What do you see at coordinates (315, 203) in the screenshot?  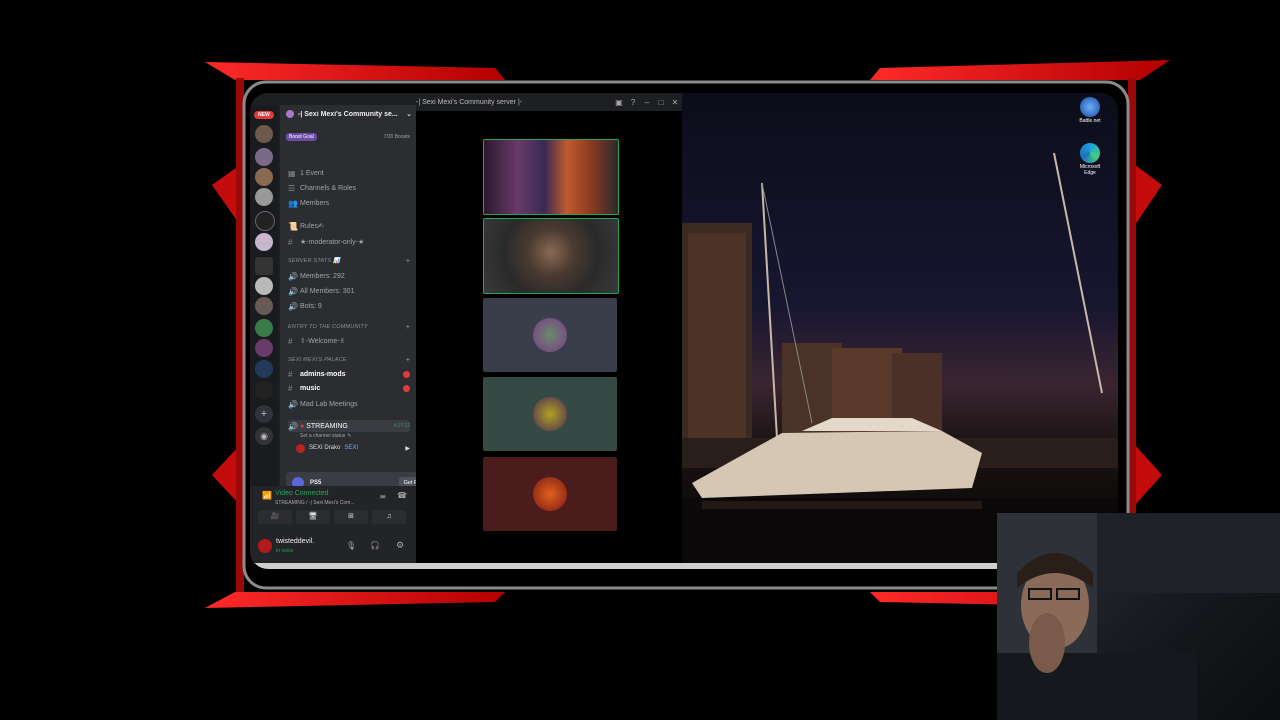 I see `channel-label: Members` at bounding box center [315, 203].